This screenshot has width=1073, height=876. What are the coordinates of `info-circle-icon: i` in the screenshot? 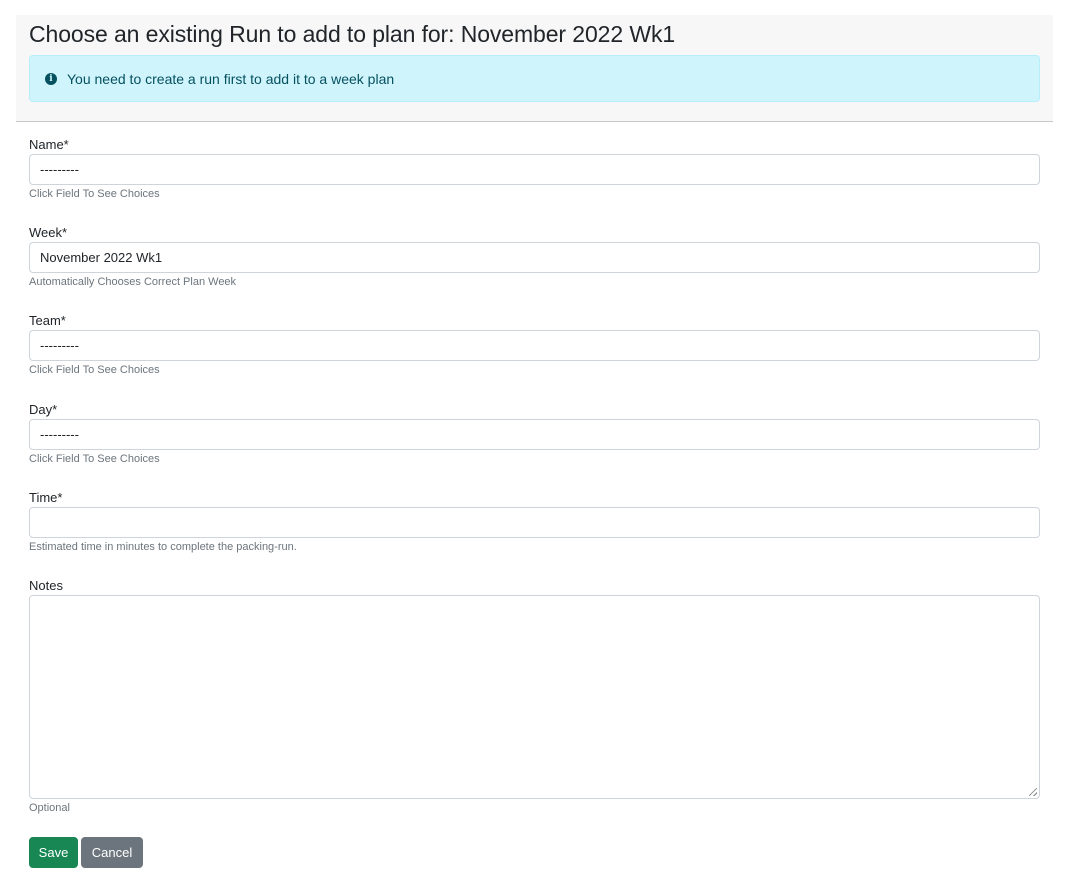 It's located at (51, 78).